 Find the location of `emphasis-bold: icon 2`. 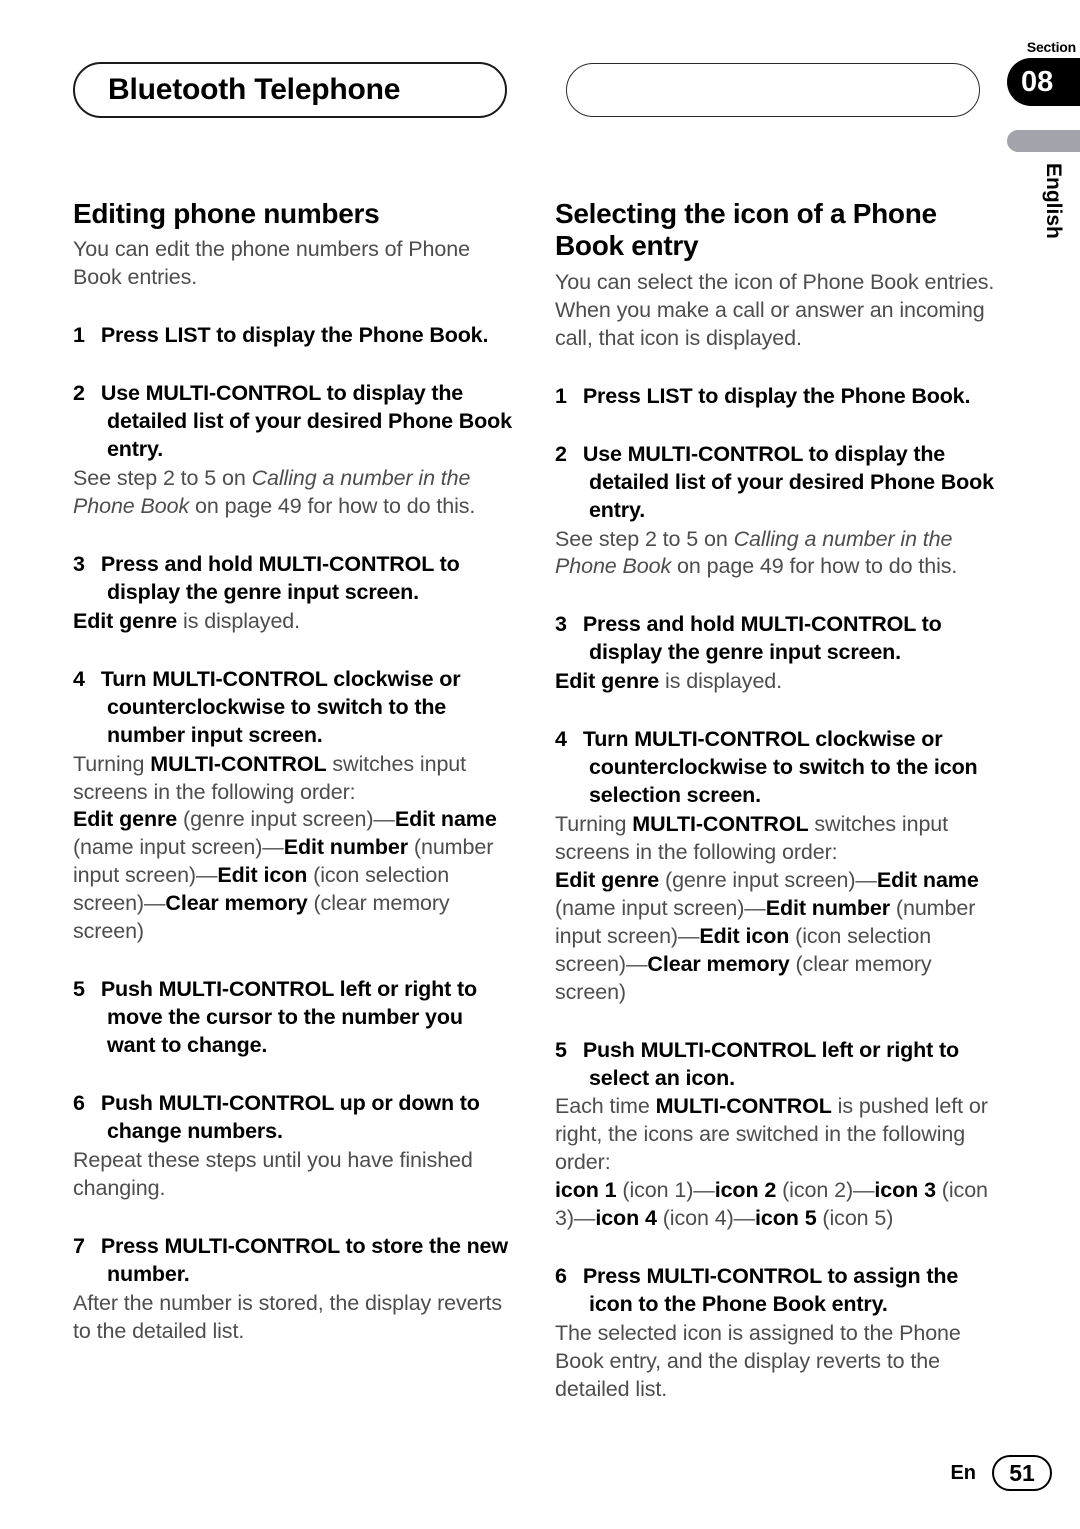

emphasis-bold: icon 2 is located at coordinates (745, 1190).